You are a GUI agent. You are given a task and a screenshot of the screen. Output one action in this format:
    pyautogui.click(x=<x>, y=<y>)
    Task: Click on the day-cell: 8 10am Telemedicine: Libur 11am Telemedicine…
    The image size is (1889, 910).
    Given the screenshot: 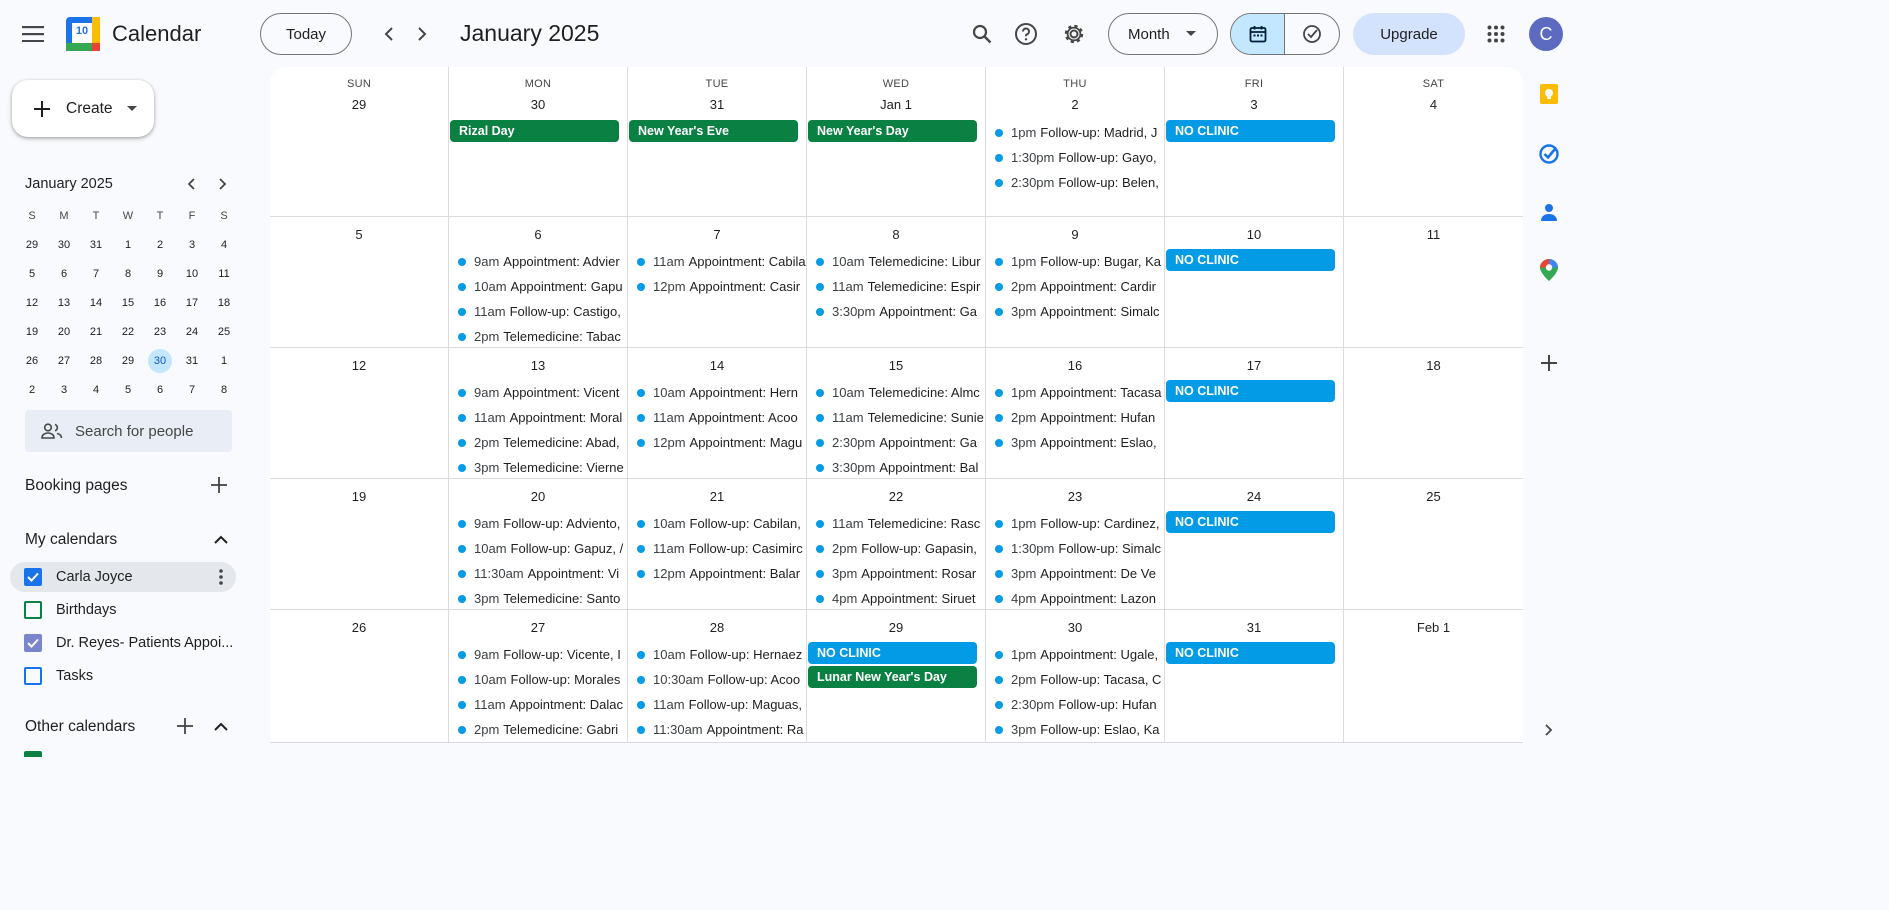 What is the action you would take?
    pyautogui.click(x=896, y=282)
    